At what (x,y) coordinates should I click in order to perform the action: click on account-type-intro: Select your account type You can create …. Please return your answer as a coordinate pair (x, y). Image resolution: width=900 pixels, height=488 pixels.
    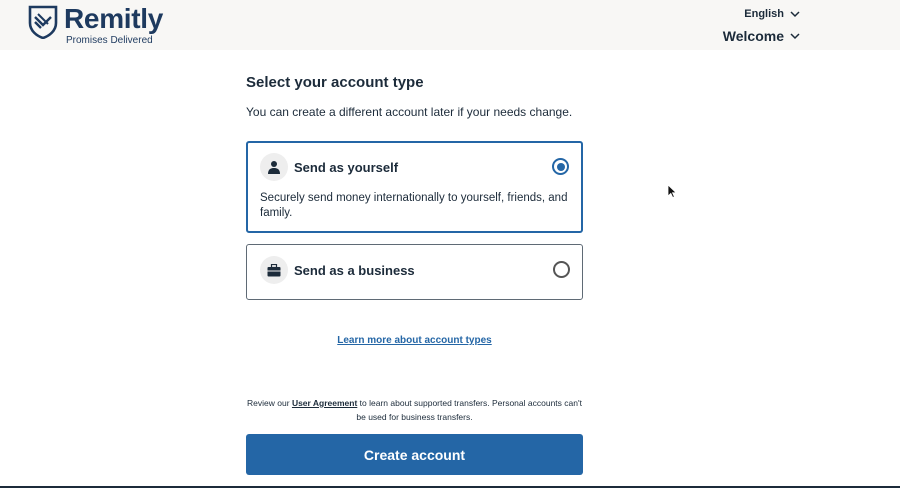
    Looking at the image, I should click on (414, 96).